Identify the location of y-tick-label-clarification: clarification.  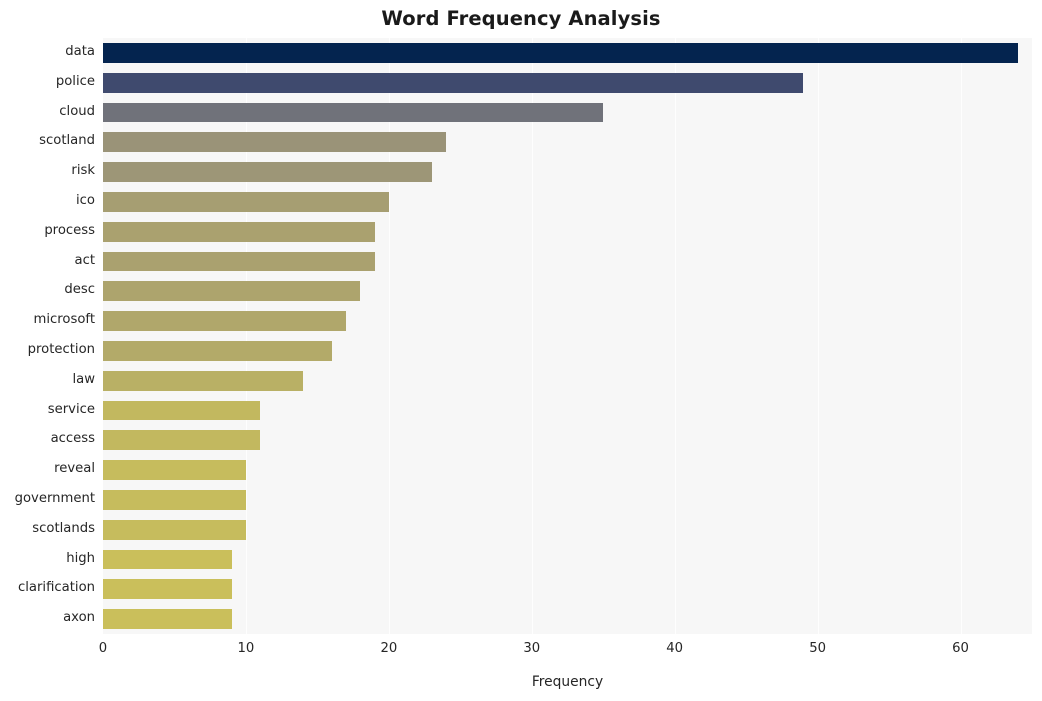
(56, 588).